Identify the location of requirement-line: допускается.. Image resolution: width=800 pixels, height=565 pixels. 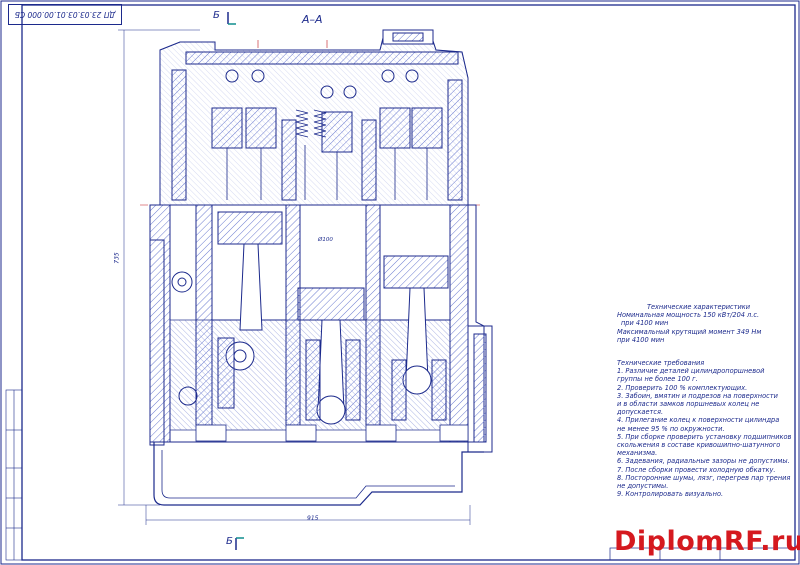
(640, 412).